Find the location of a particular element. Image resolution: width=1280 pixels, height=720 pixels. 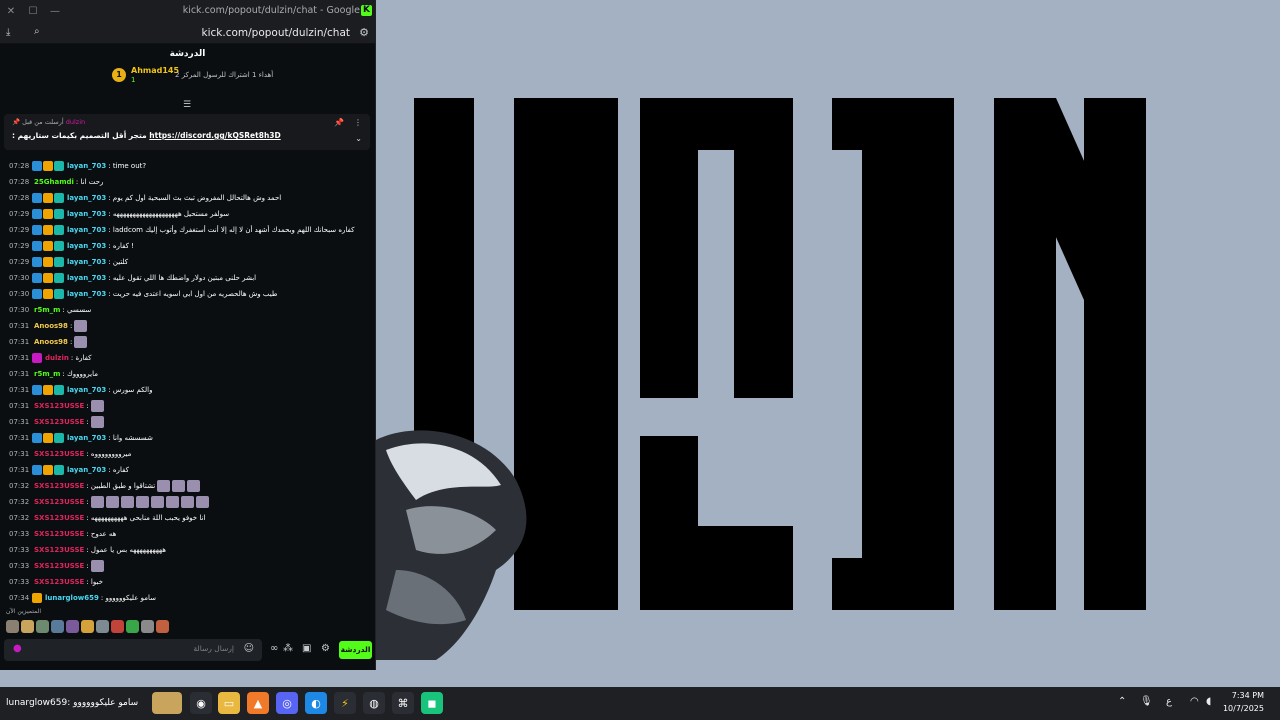

chat-message: 07:29 layan_703: كفاره ! is located at coordinates (187, 246).